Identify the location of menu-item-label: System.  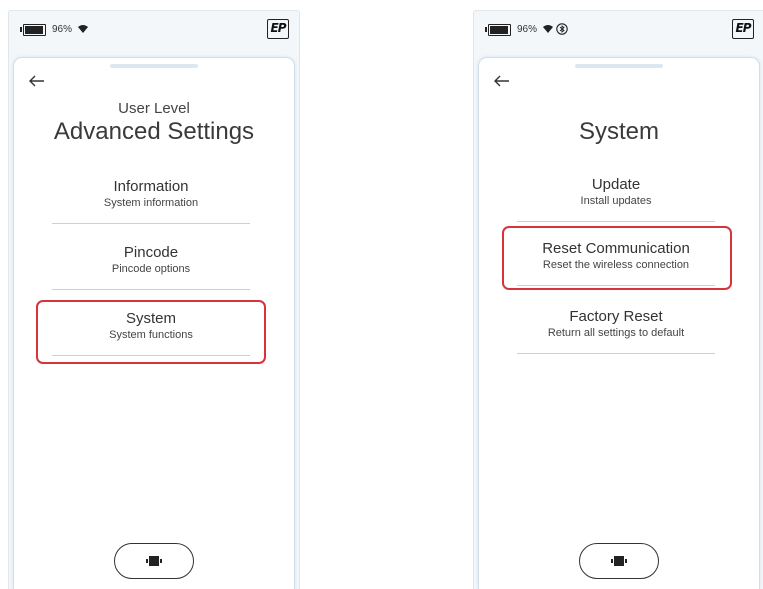
(150, 318).